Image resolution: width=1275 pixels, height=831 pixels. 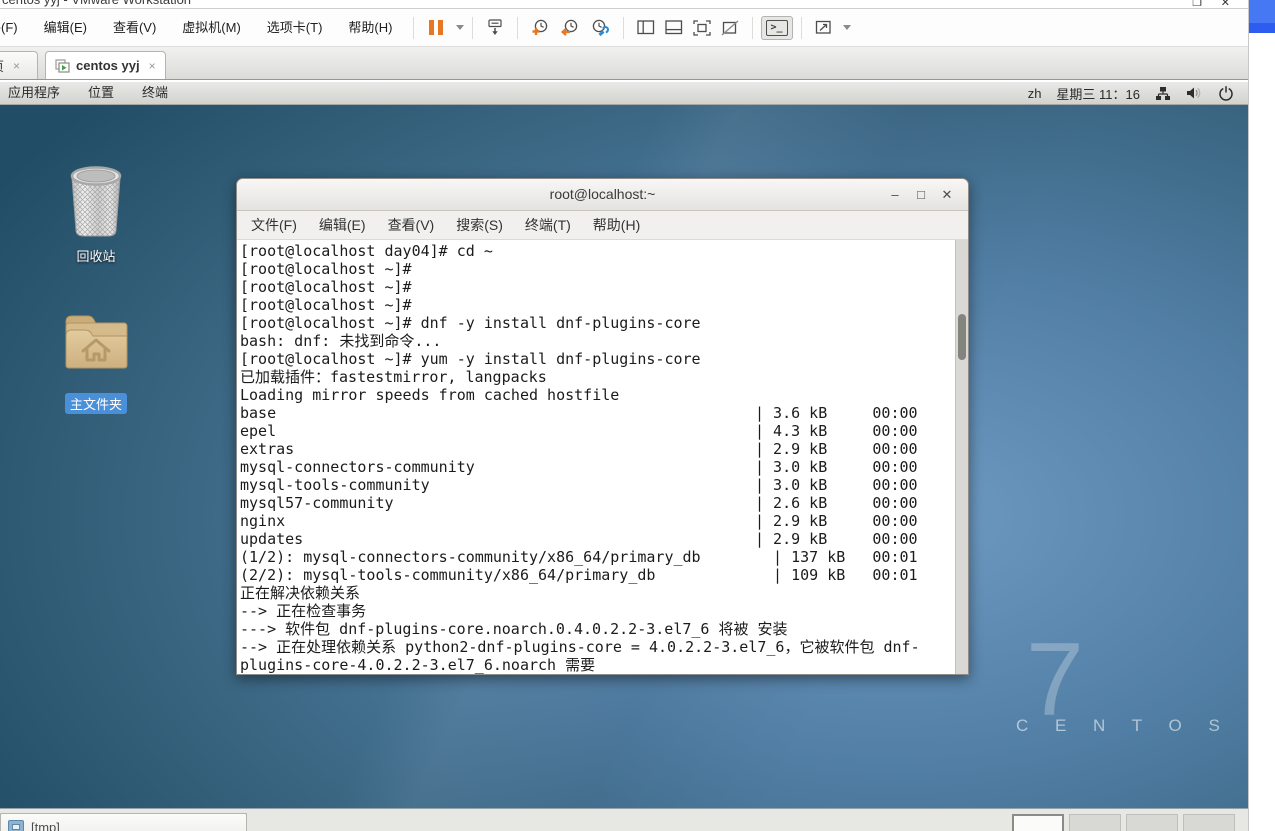 I want to click on menu-item: 编辑(E), so click(x=65, y=28).